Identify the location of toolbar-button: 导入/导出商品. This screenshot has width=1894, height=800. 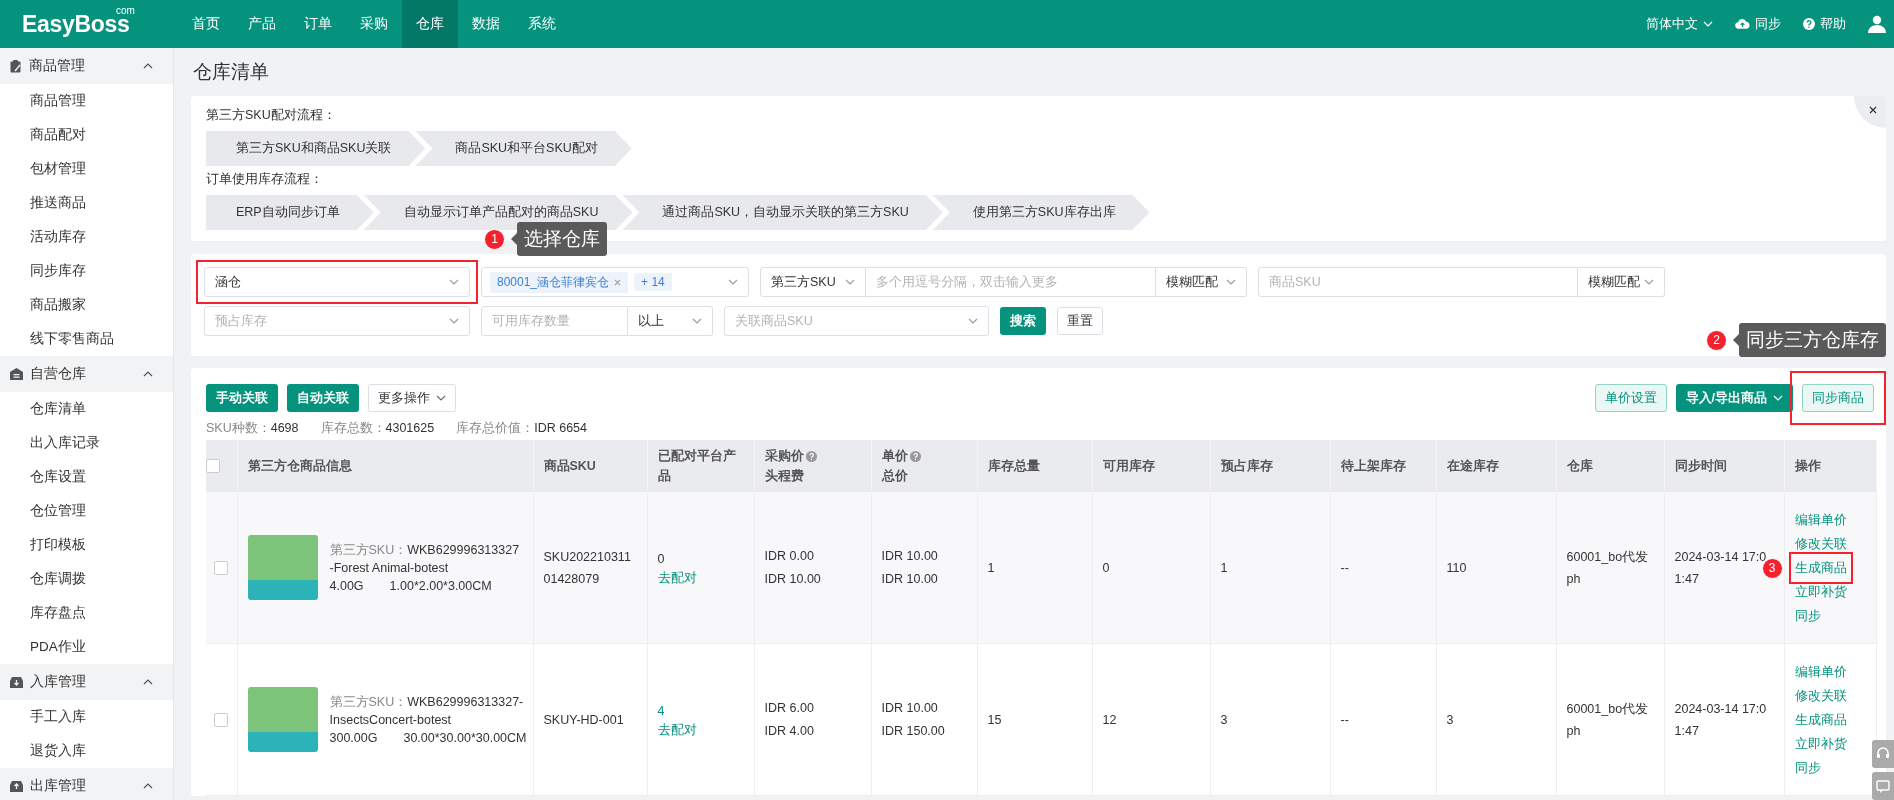
(1734, 398).